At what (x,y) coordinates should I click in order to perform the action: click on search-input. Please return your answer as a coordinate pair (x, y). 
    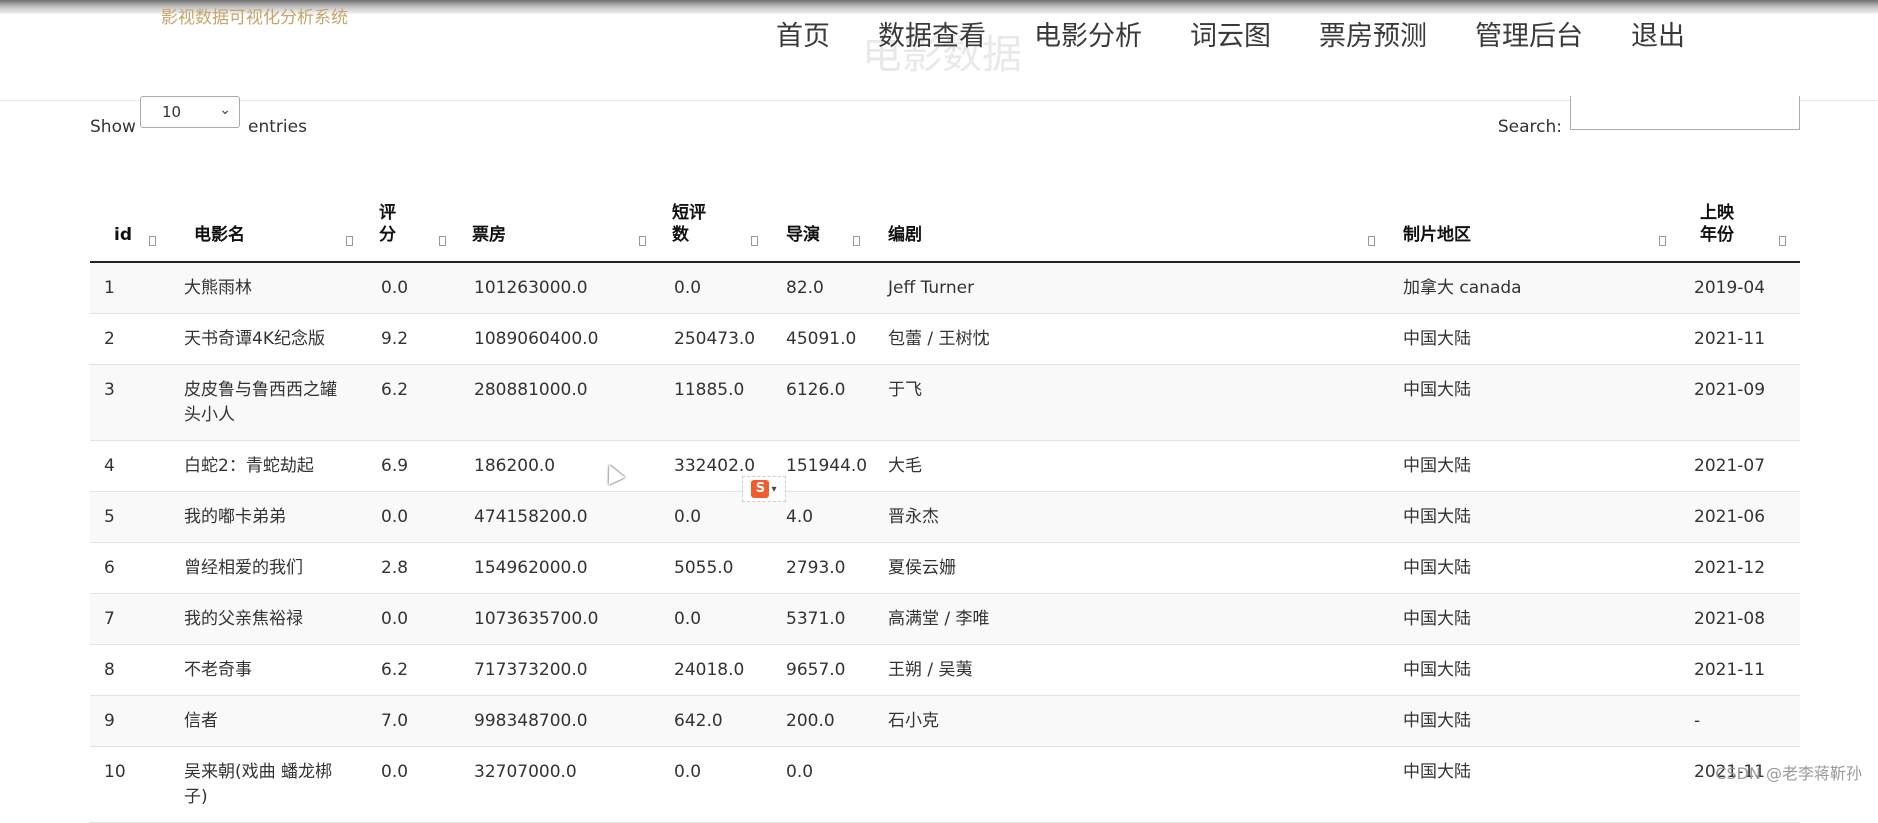
    Looking at the image, I should click on (1685, 113).